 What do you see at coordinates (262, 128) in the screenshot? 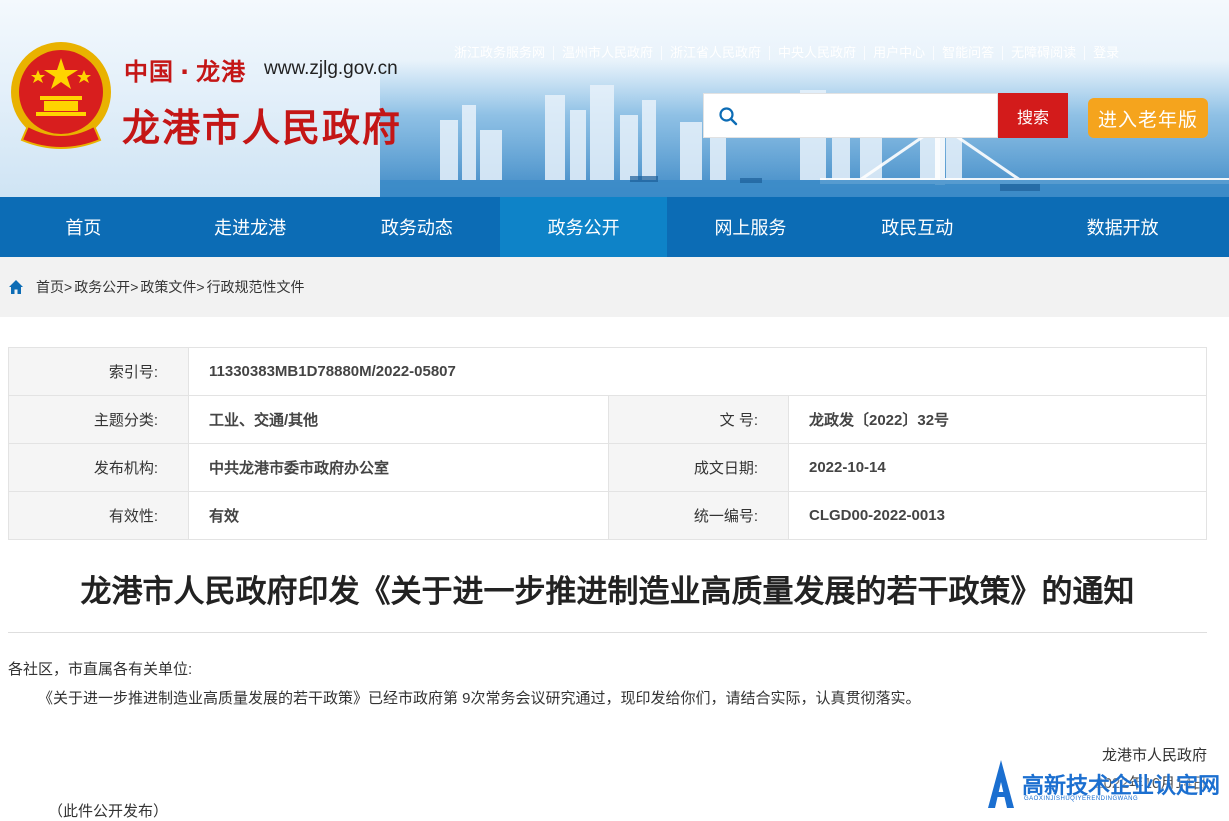
I see `site-title: 龙港市人民政府` at bounding box center [262, 128].